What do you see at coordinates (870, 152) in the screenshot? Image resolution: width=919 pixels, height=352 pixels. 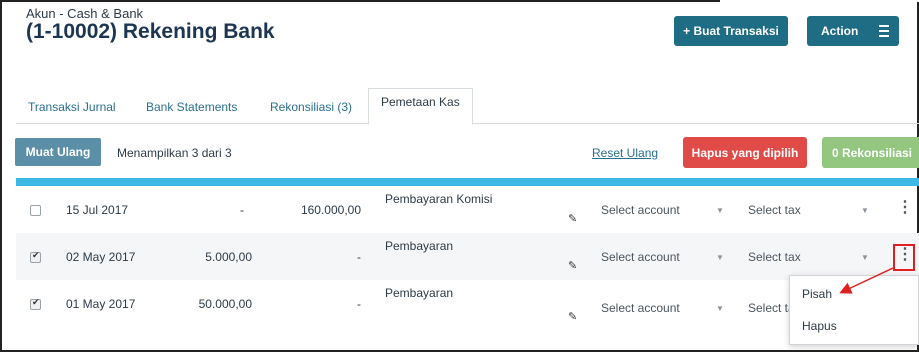 I see `reconcile-button: 0 Rekonsiliasi` at bounding box center [870, 152].